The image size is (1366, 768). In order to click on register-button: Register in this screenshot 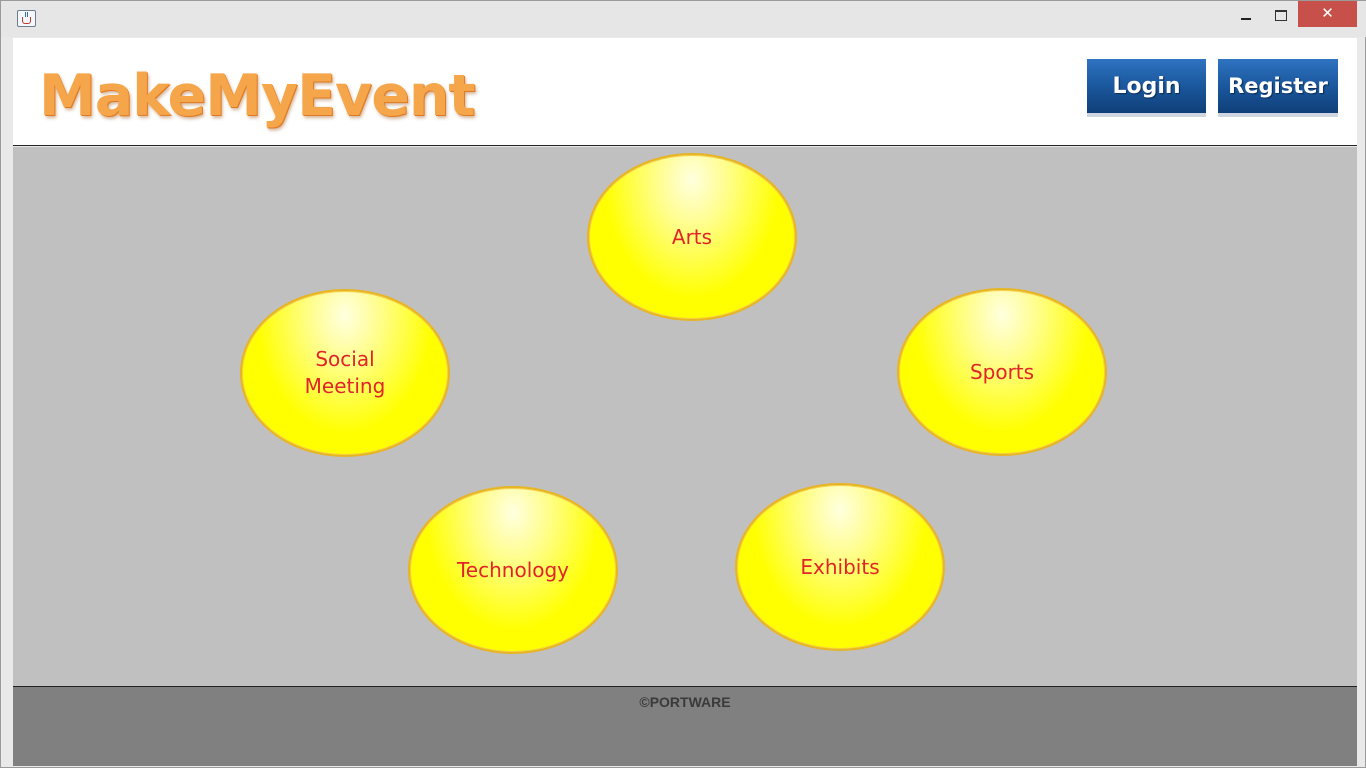, I will do `click(1278, 86)`.